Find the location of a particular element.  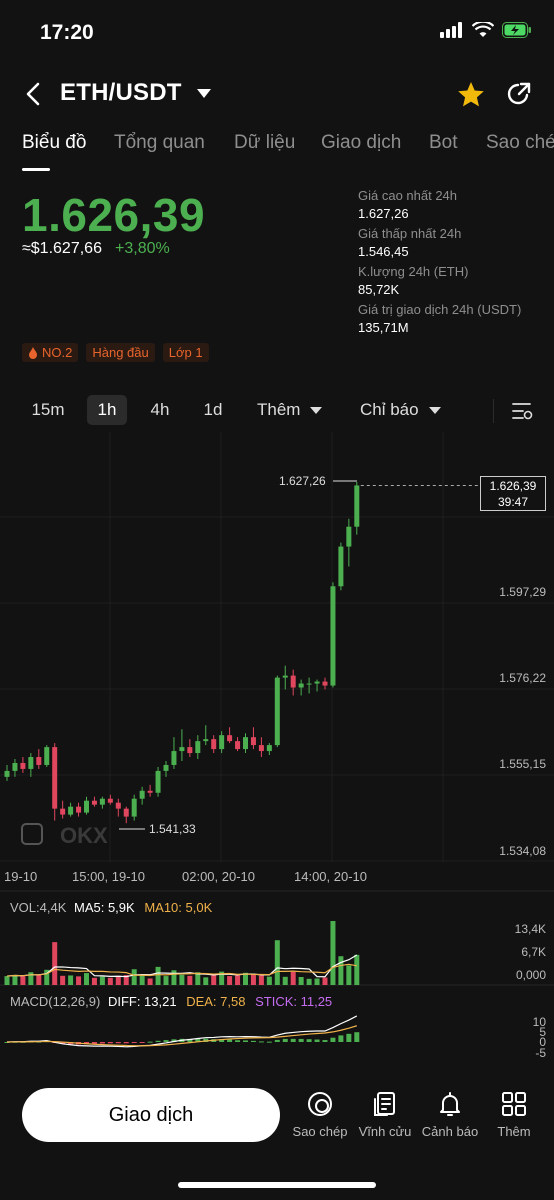

wifi-icon is located at coordinates (483, 29).